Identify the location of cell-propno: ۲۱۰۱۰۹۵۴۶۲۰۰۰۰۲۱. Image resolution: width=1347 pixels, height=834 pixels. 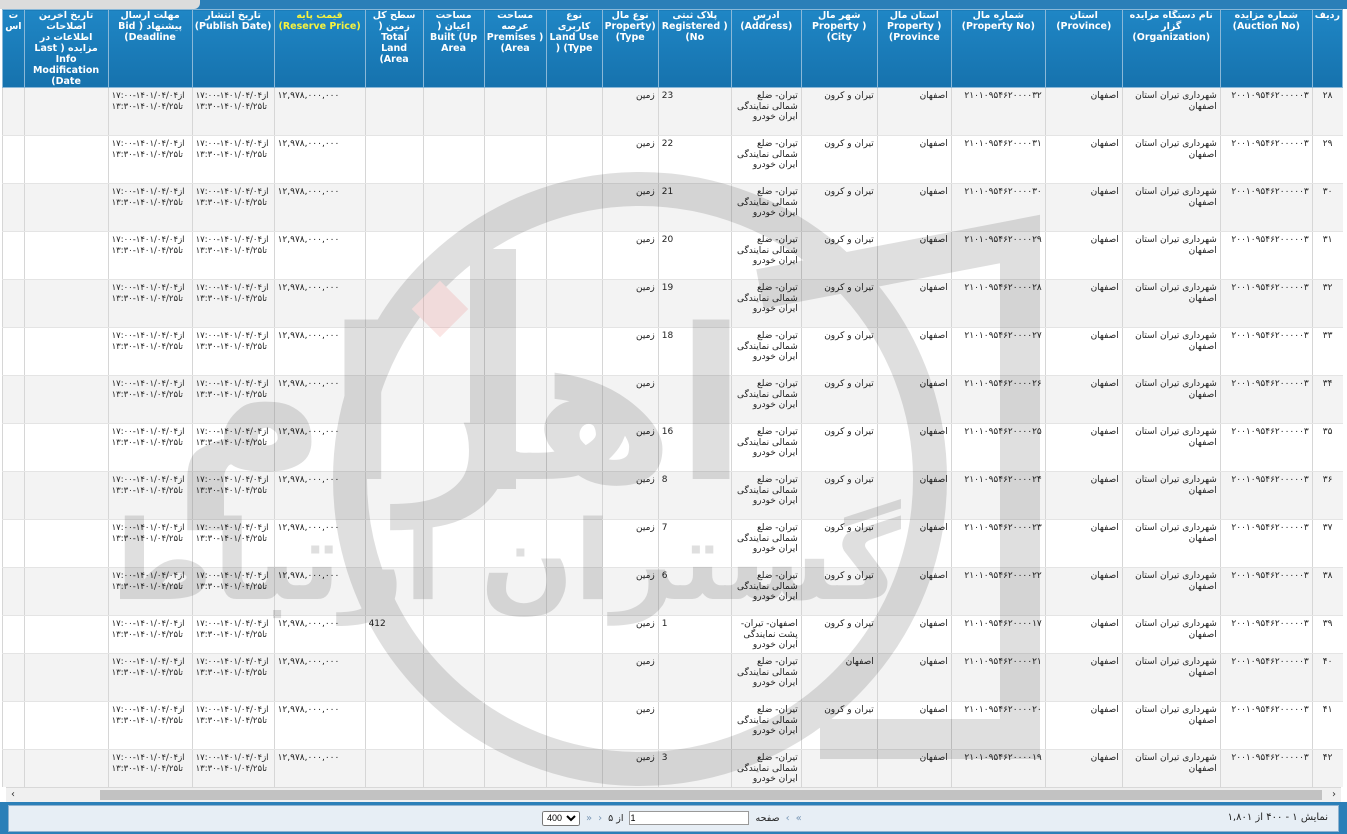
(998, 677).